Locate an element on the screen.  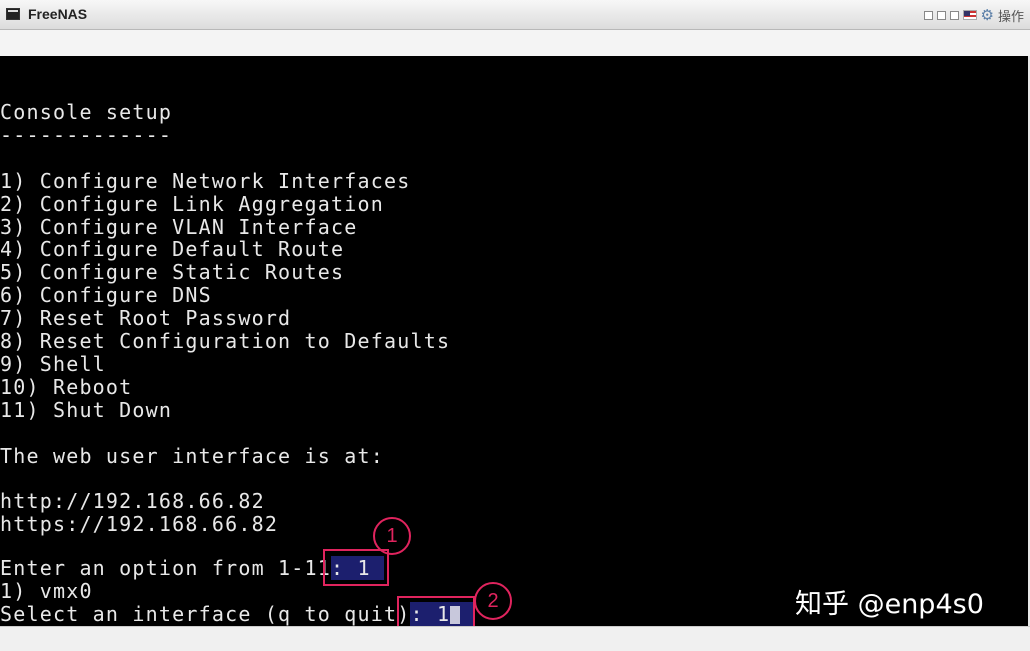
action-menu: 操作 is located at coordinates (1011, 15).